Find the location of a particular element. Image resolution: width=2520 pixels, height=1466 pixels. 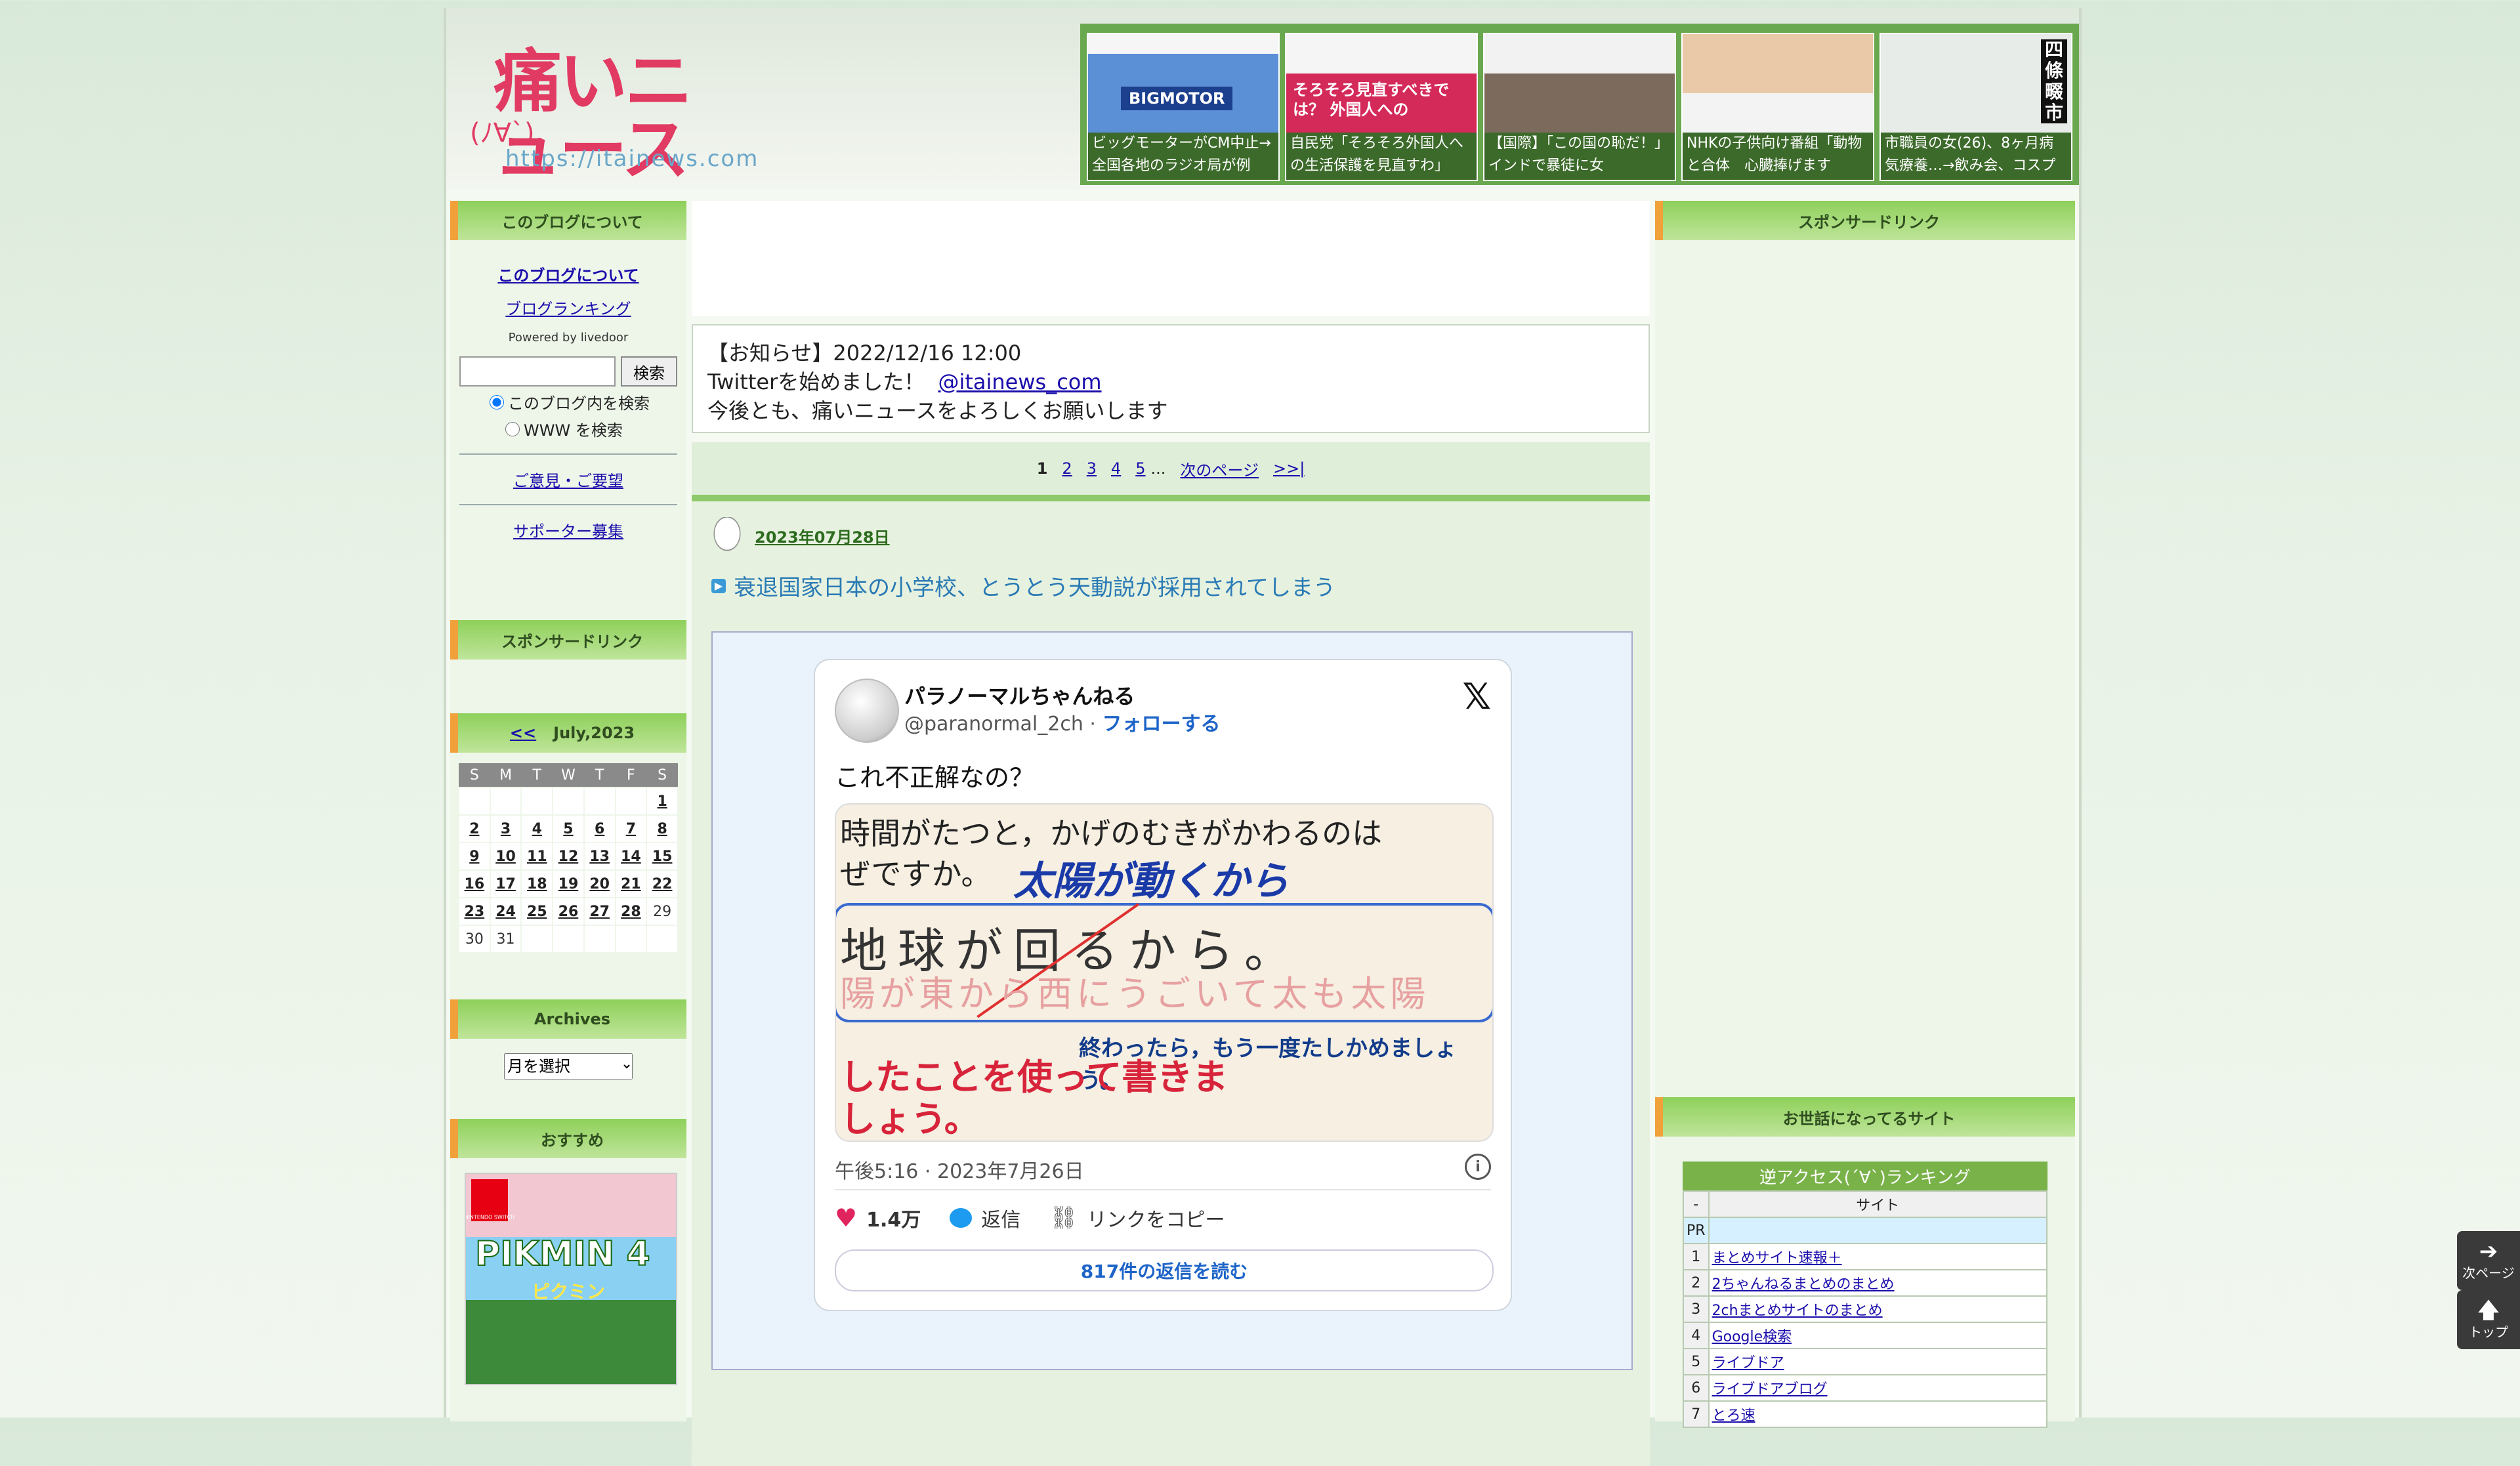

calendar-day: 14 is located at coordinates (631, 856).